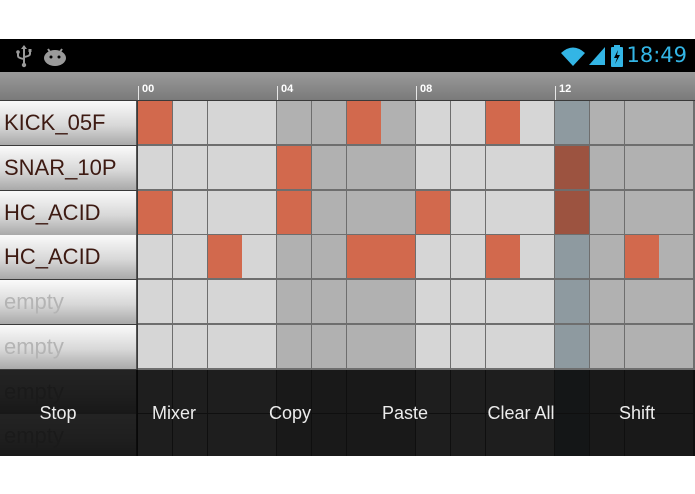 This screenshot has width=695, height=494. I want to click on paste-button: Paste, so click(405, 413).